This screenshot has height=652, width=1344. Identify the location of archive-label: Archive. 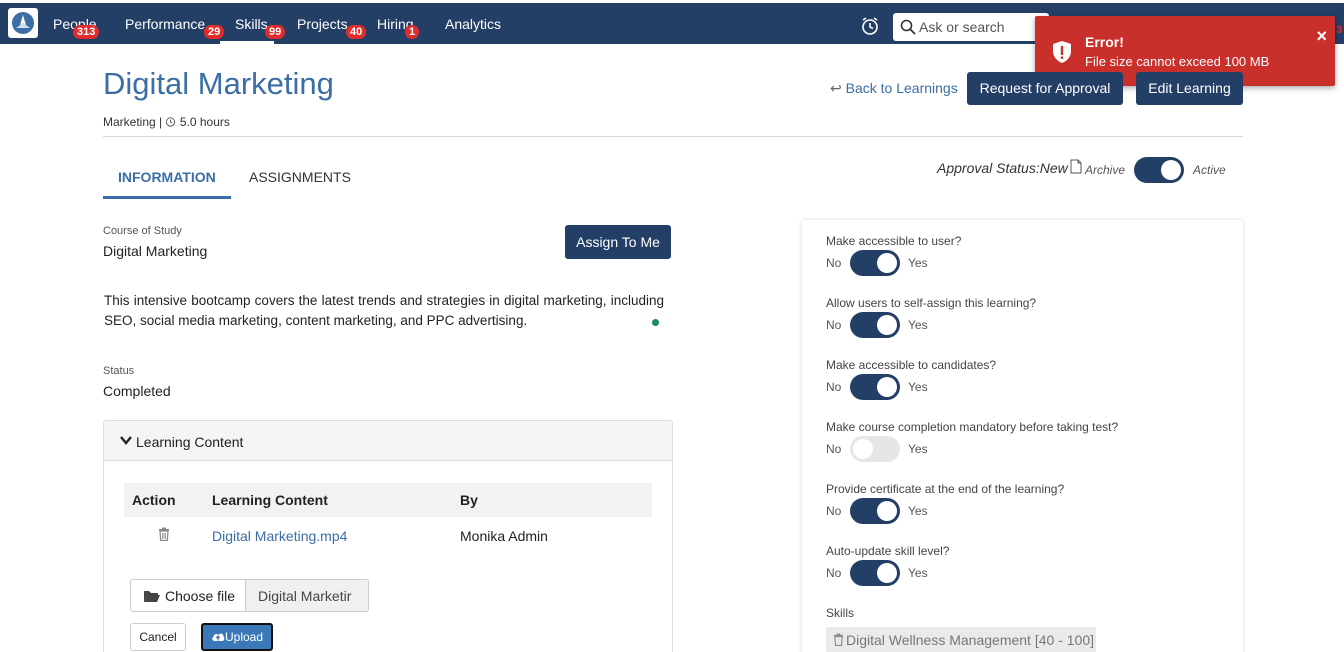
(1105, 170).